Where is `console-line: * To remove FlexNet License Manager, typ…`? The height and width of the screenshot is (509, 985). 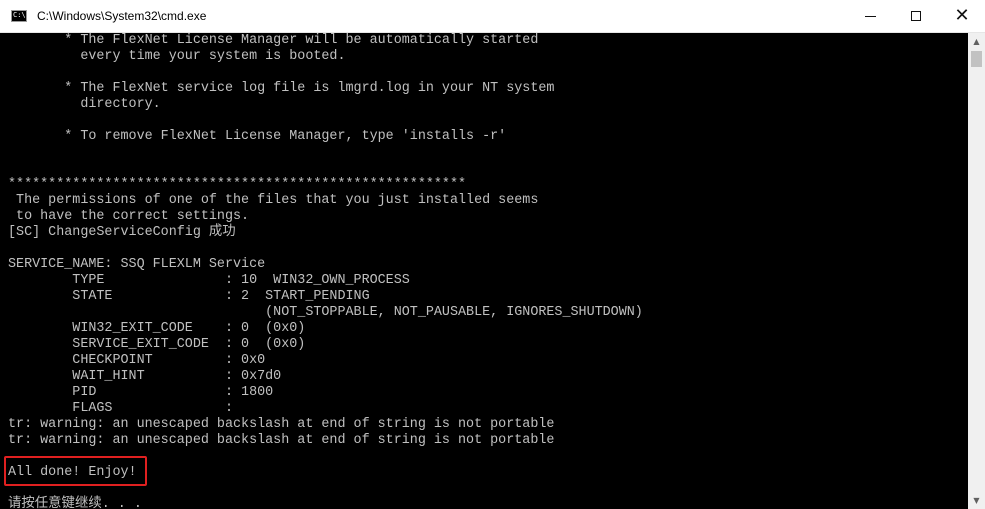 console-line: * To remove FlexNet License Manager, typ… is located at coordinates (257, 136).